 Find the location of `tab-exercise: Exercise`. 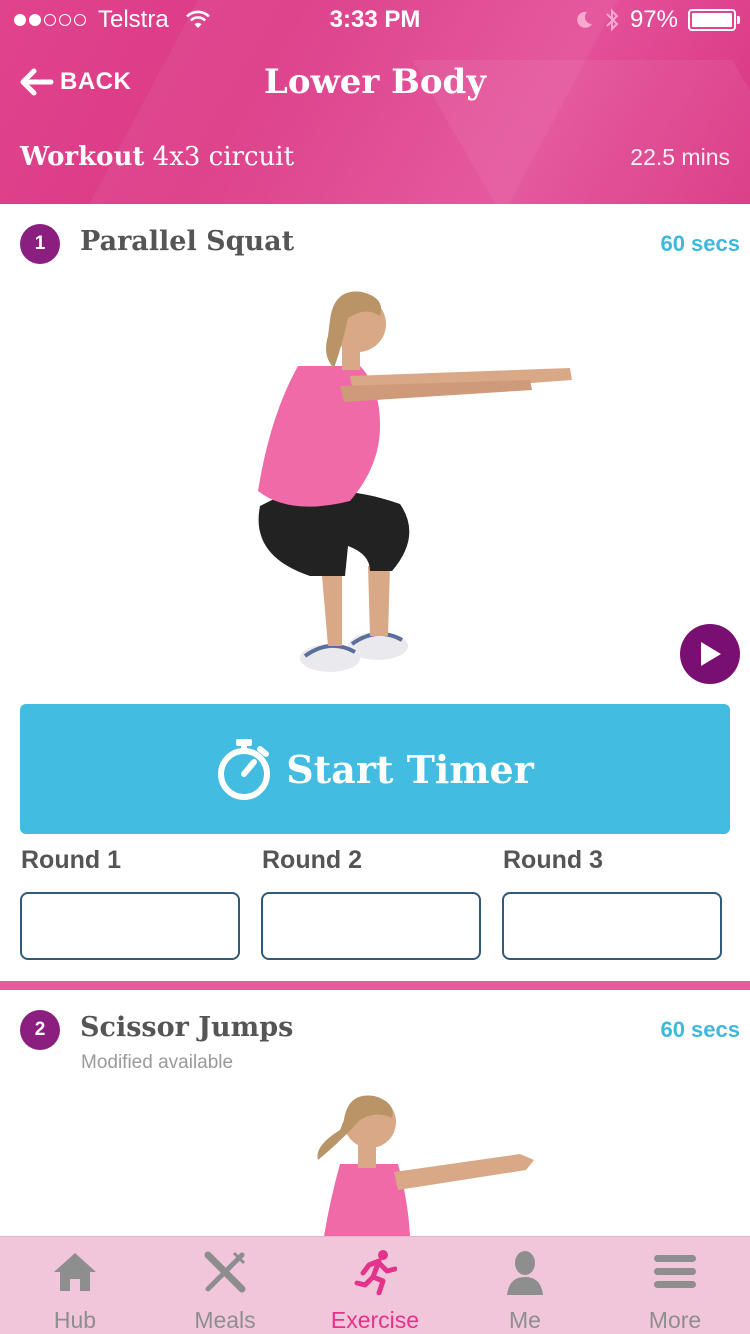

tab-exercise: Exercise is located at coordinates (375, 1285).